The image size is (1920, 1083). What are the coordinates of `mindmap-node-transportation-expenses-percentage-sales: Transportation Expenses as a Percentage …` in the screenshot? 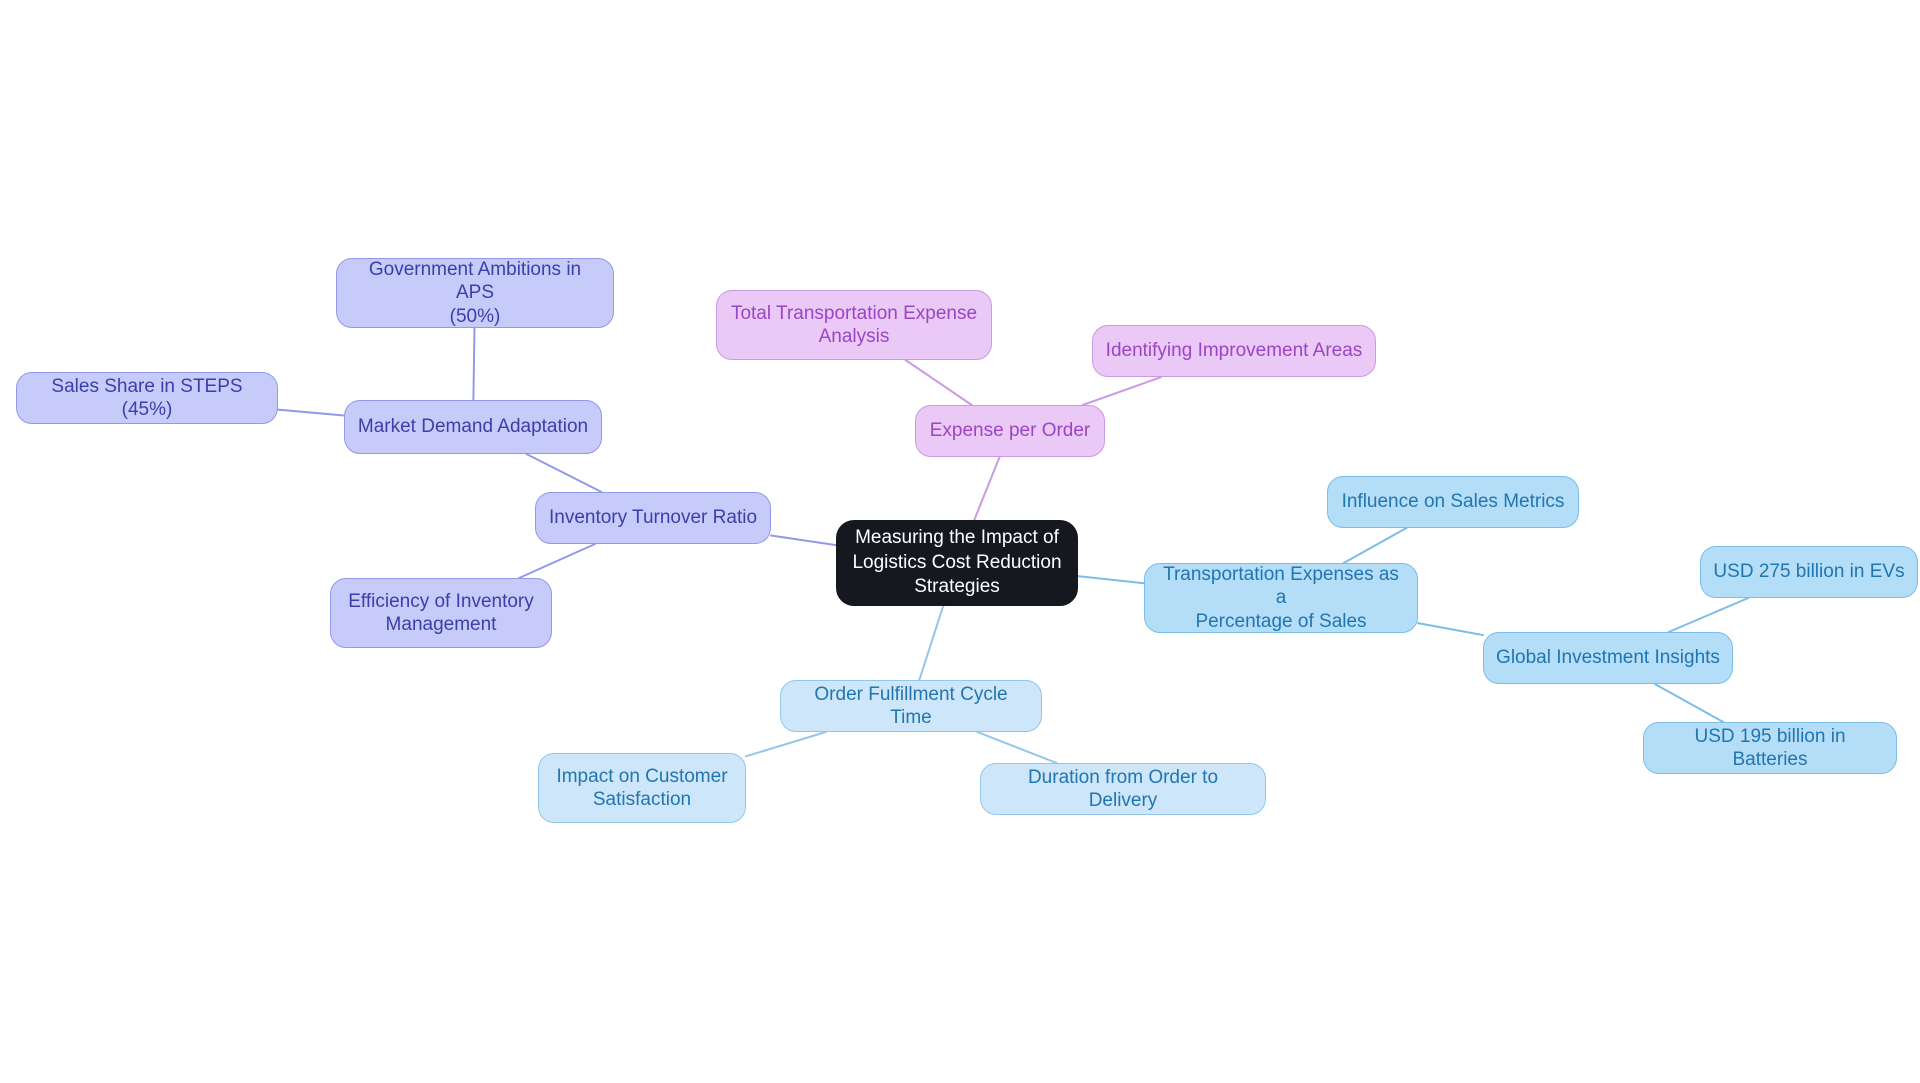 It's located at (1281, 598).